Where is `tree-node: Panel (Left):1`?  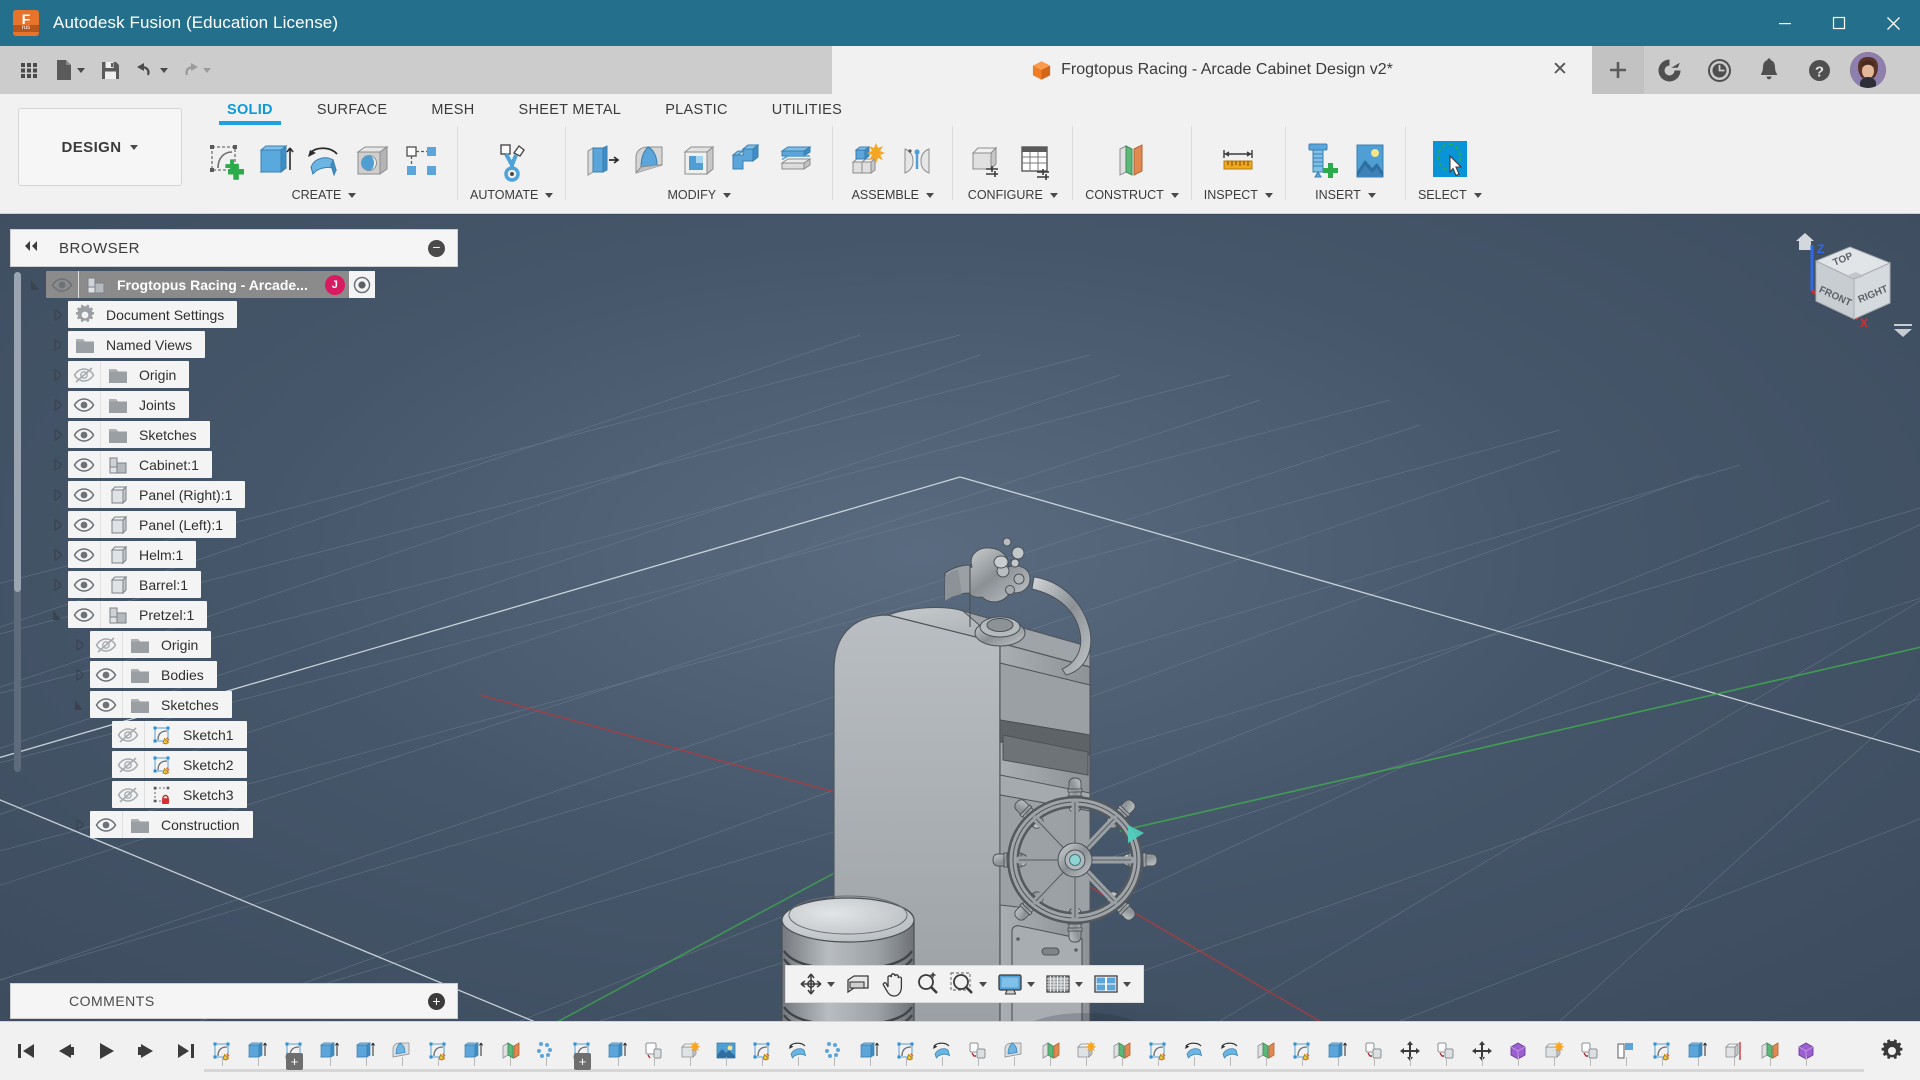
tree-node: Panel (Left):1 is located at coordinates (152, 524).